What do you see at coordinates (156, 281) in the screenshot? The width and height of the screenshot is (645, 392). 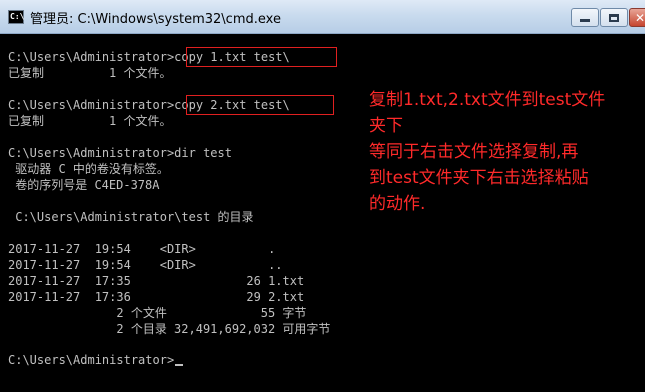 I see `console-line: 2017-11-27 17:35 26 1.txt` at bounding box center [156, 281].